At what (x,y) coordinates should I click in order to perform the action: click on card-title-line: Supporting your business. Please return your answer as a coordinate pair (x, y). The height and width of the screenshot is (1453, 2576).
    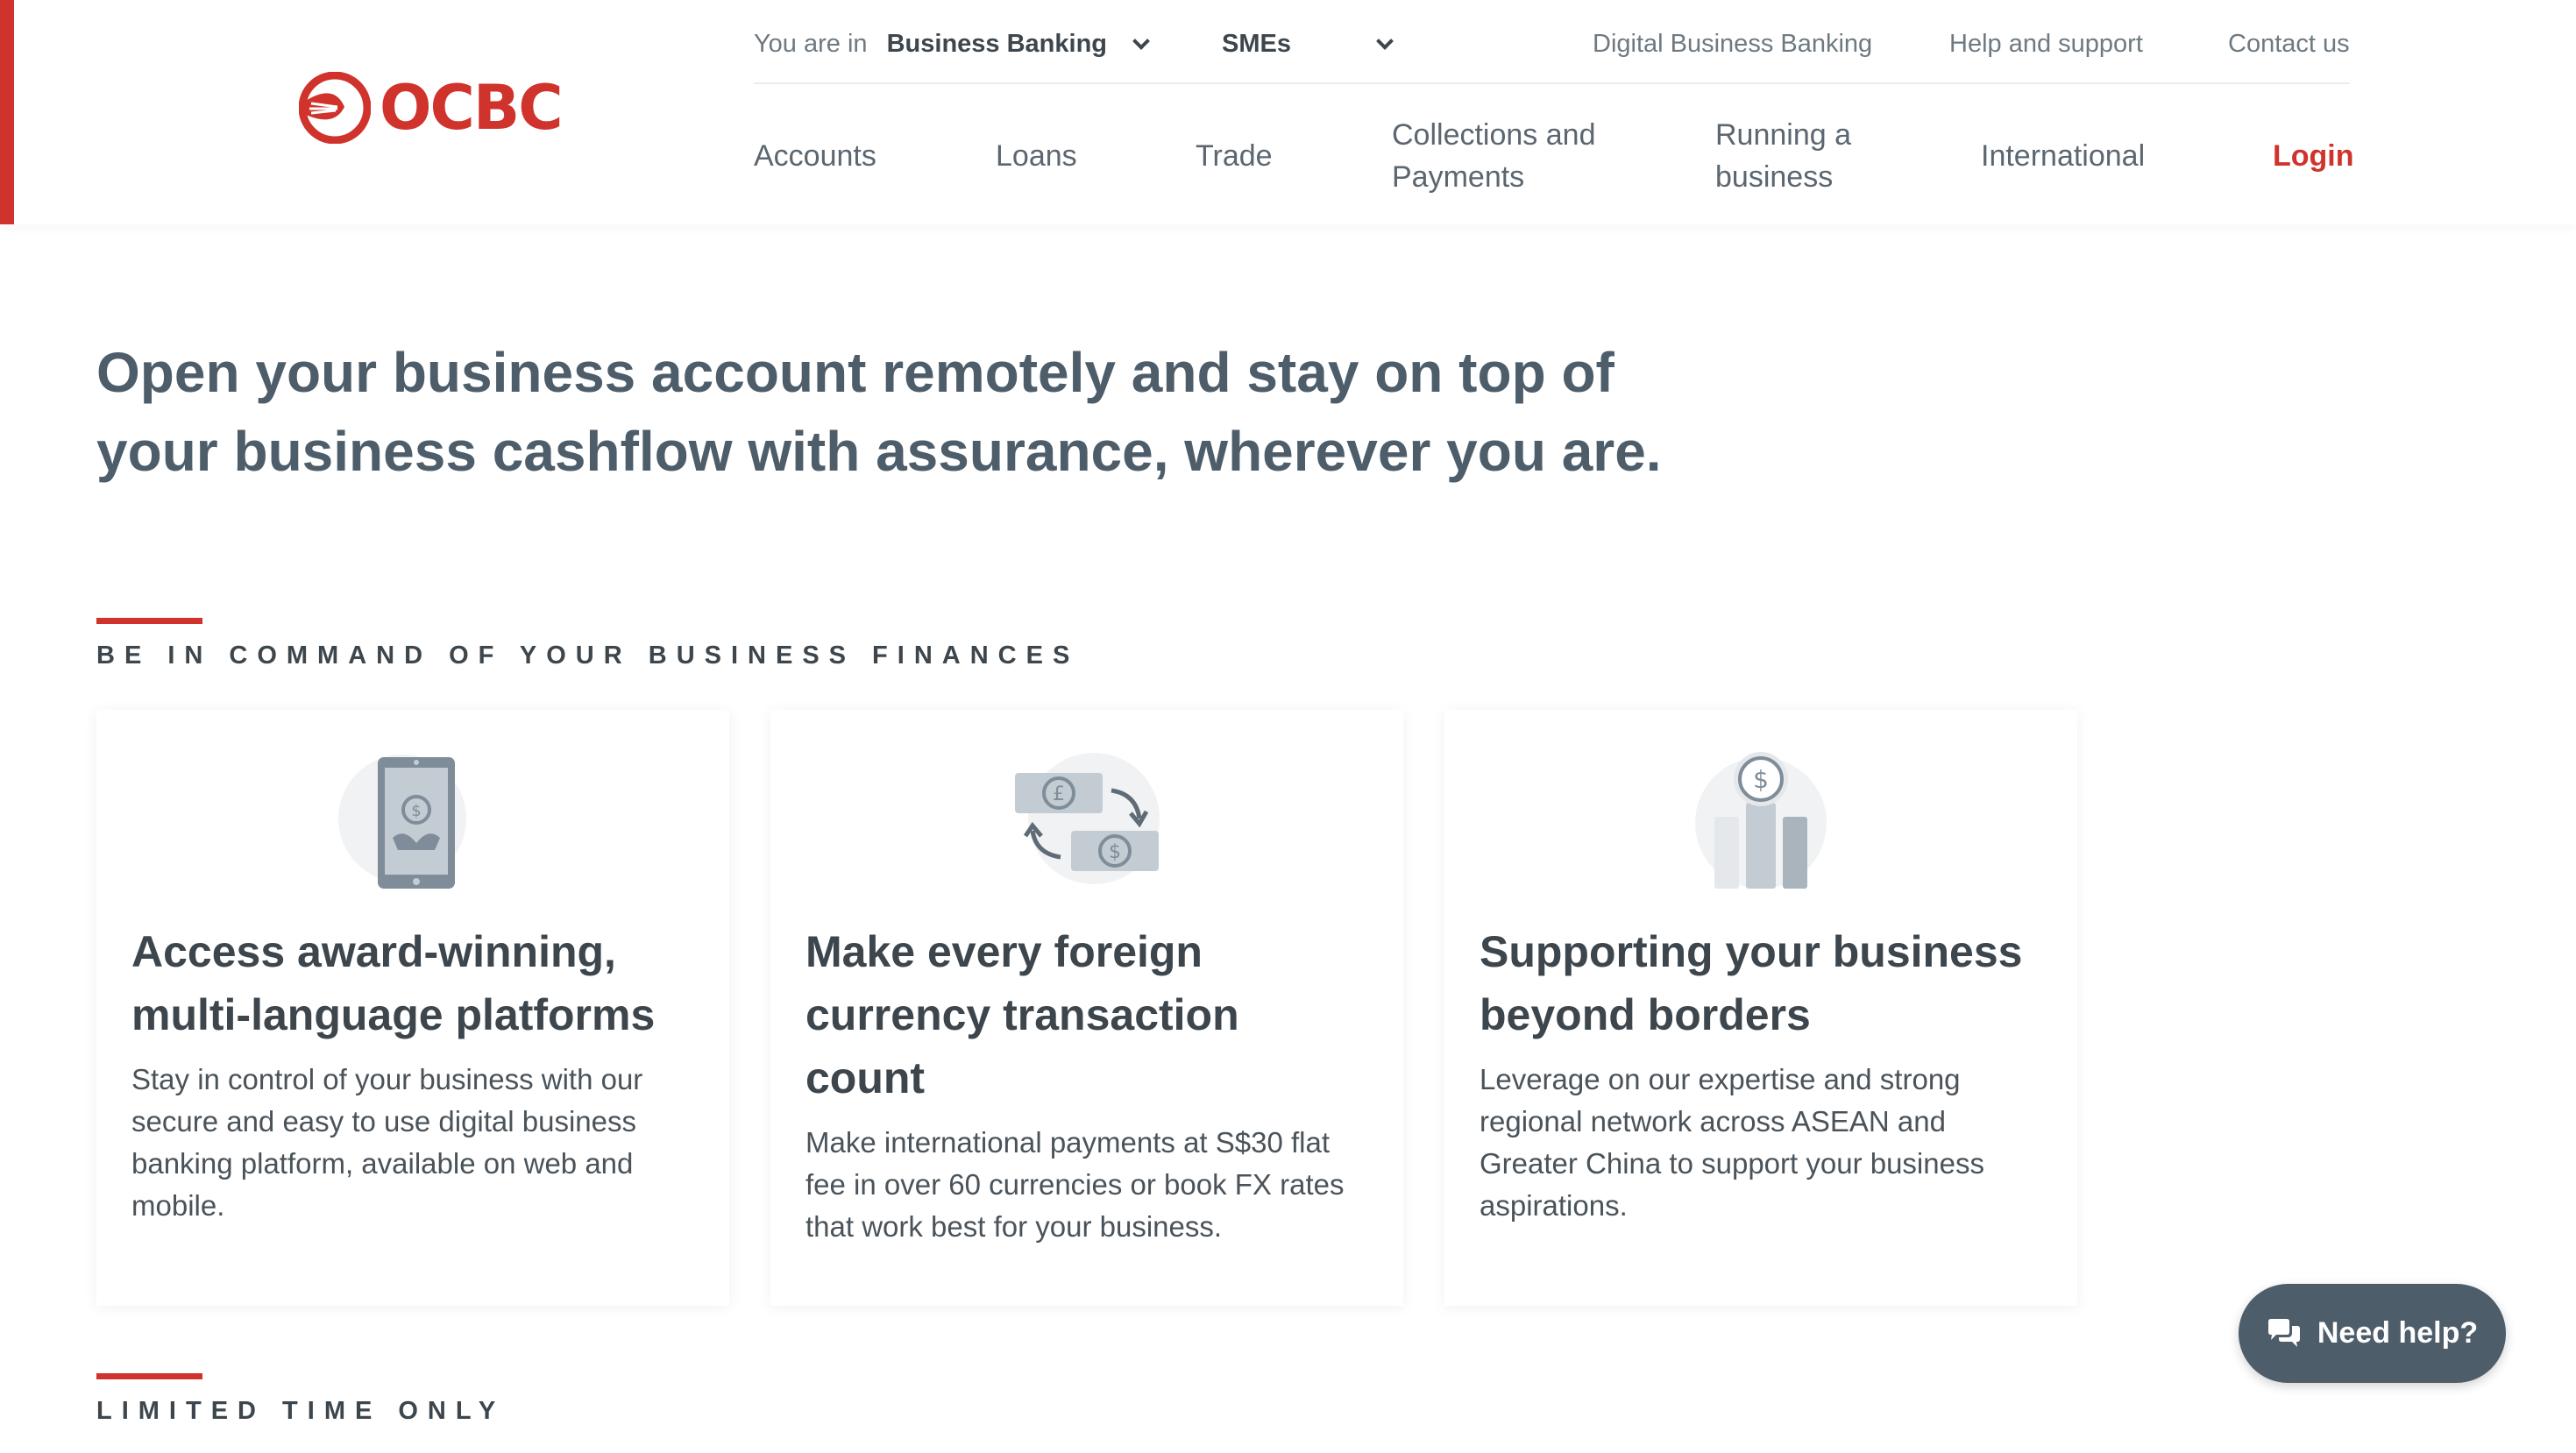
    Looking at the image, I should click on (1751, 951).